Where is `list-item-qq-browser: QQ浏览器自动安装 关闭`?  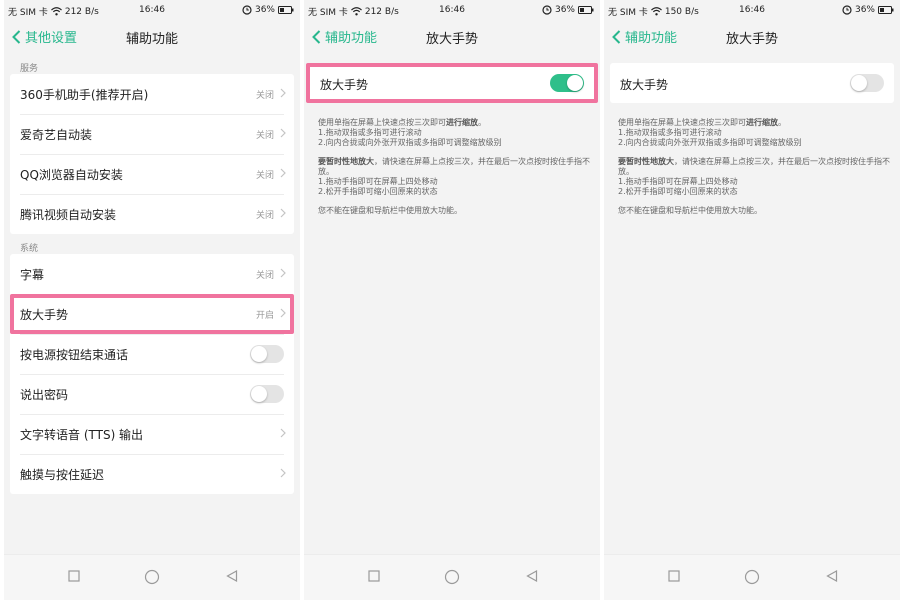 list-item-qq-browser: QQ浏览器自动安装 关闭 is located at coordinates (152, 174).